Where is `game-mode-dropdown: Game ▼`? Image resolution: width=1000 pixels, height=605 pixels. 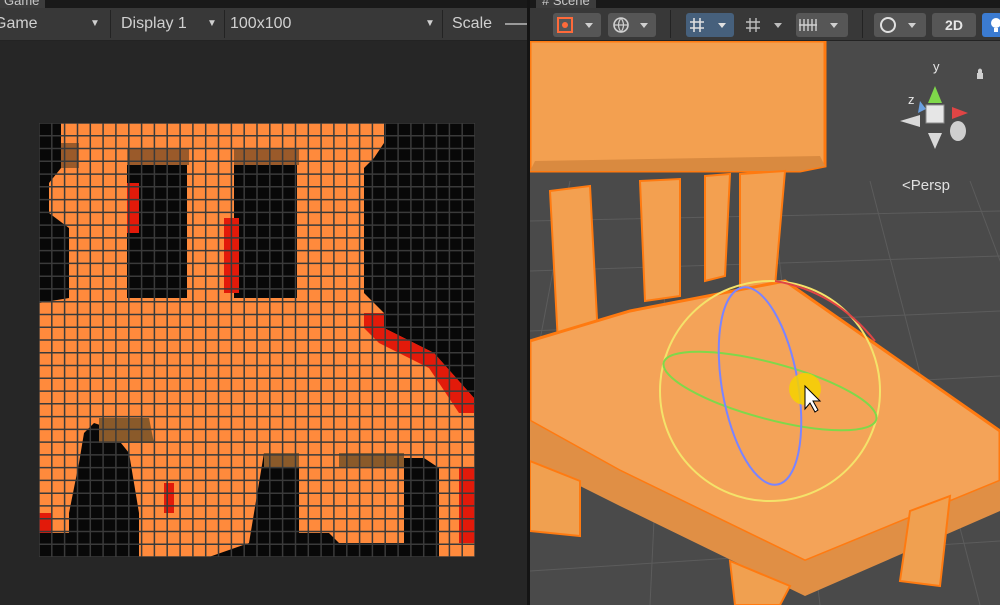 game-mode-dropdown: Game ▼ is located at coordinates (52, 24).